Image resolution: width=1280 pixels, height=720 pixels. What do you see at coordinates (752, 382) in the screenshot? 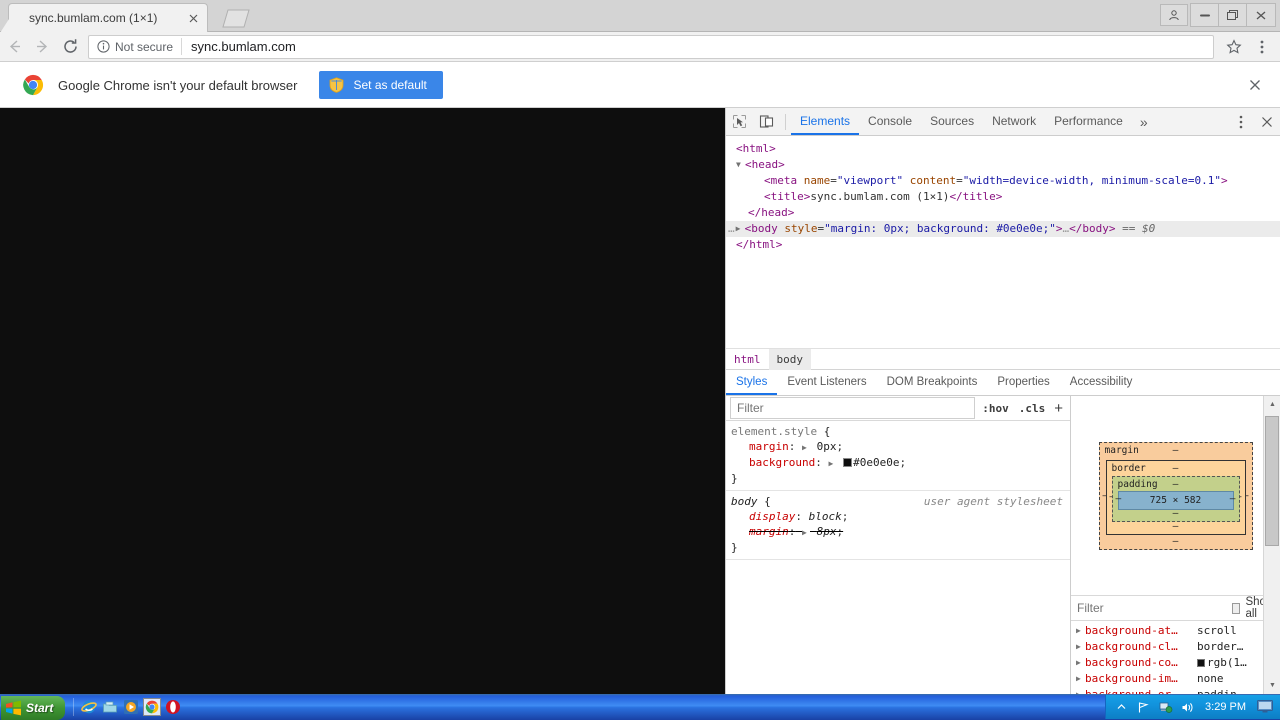
I see `tab-styles: Styles` at bounding box center [752, 382].